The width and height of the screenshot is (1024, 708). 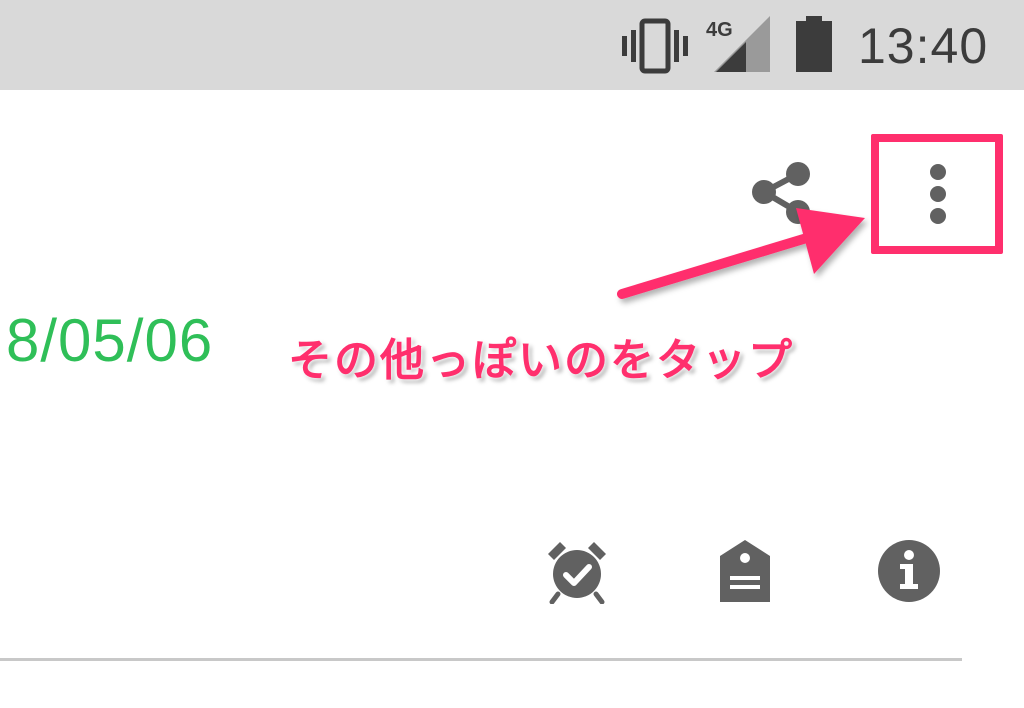 What do you see at coordinates (719, 30) in the screenshot?
I see `network-type-label: 4G` at bounding box center [719, 30].